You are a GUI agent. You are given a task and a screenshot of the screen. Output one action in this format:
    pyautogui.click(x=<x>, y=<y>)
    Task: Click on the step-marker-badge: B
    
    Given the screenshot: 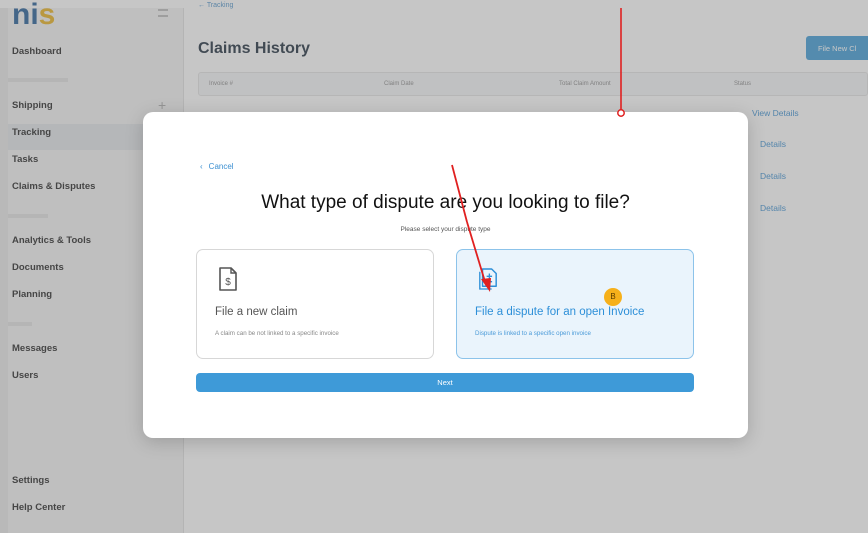 What is the action you would take?
    pyautogui.click(x=613, y=297)
    